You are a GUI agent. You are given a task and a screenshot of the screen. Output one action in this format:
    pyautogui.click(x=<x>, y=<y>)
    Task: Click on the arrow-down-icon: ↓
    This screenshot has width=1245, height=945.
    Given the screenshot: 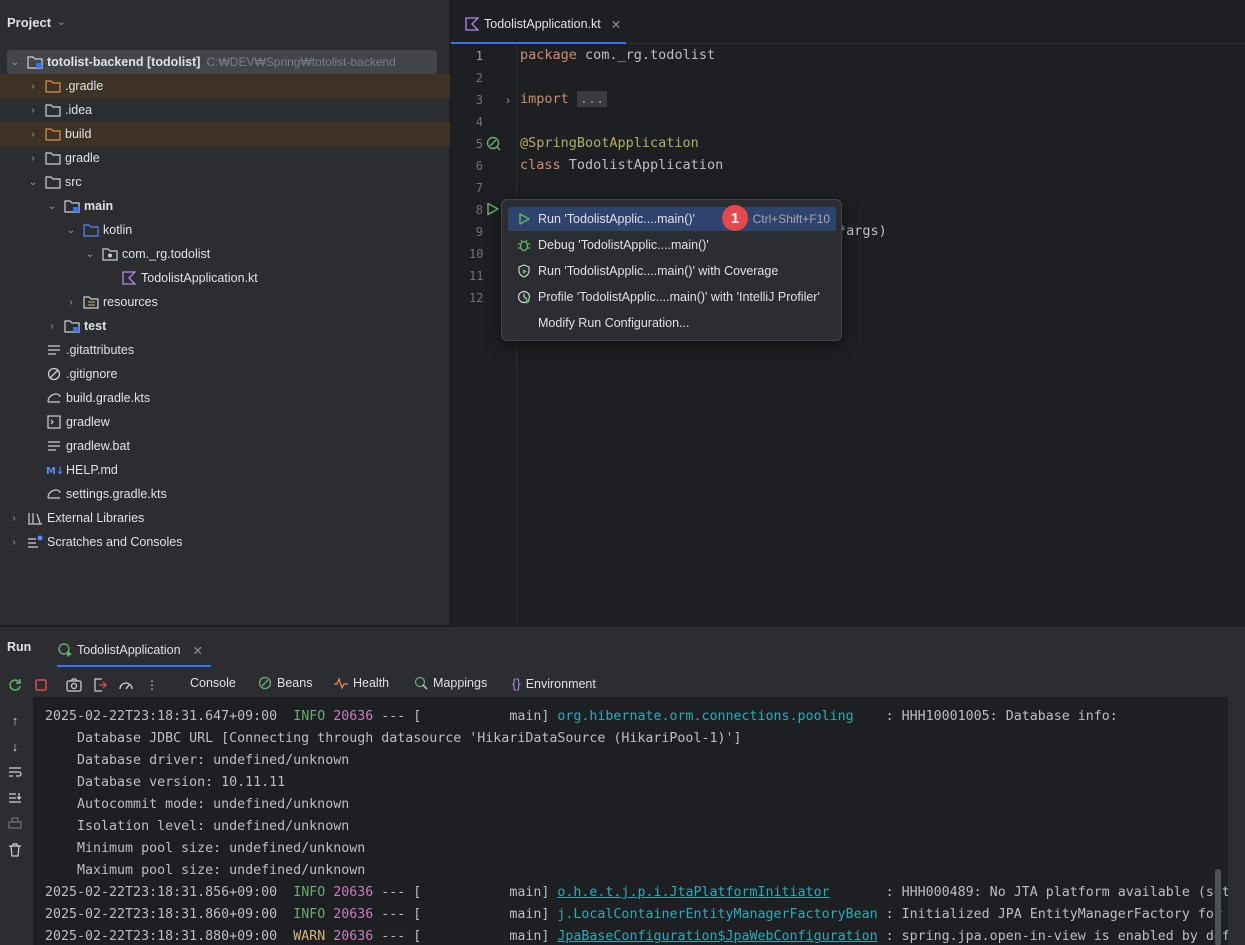 What is the action you would take?
    pyautogui.click(x=15, y=746)
    